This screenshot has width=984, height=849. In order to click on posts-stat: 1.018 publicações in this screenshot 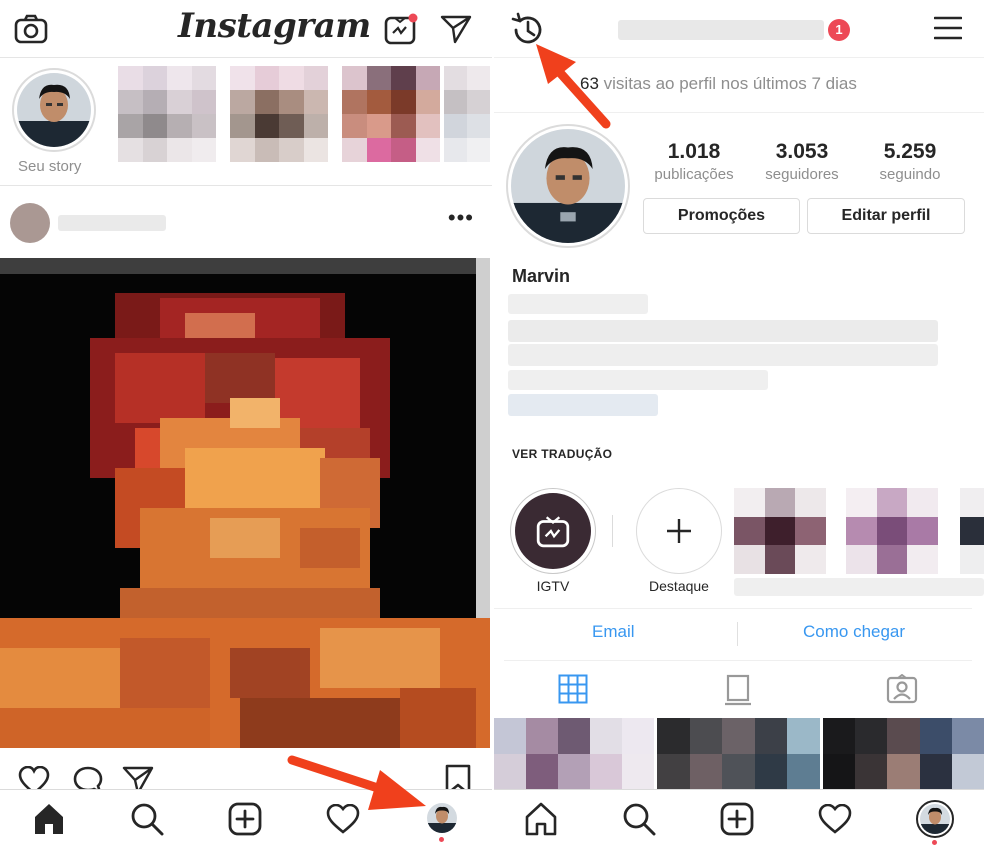, I will do `click(694, 161)`.